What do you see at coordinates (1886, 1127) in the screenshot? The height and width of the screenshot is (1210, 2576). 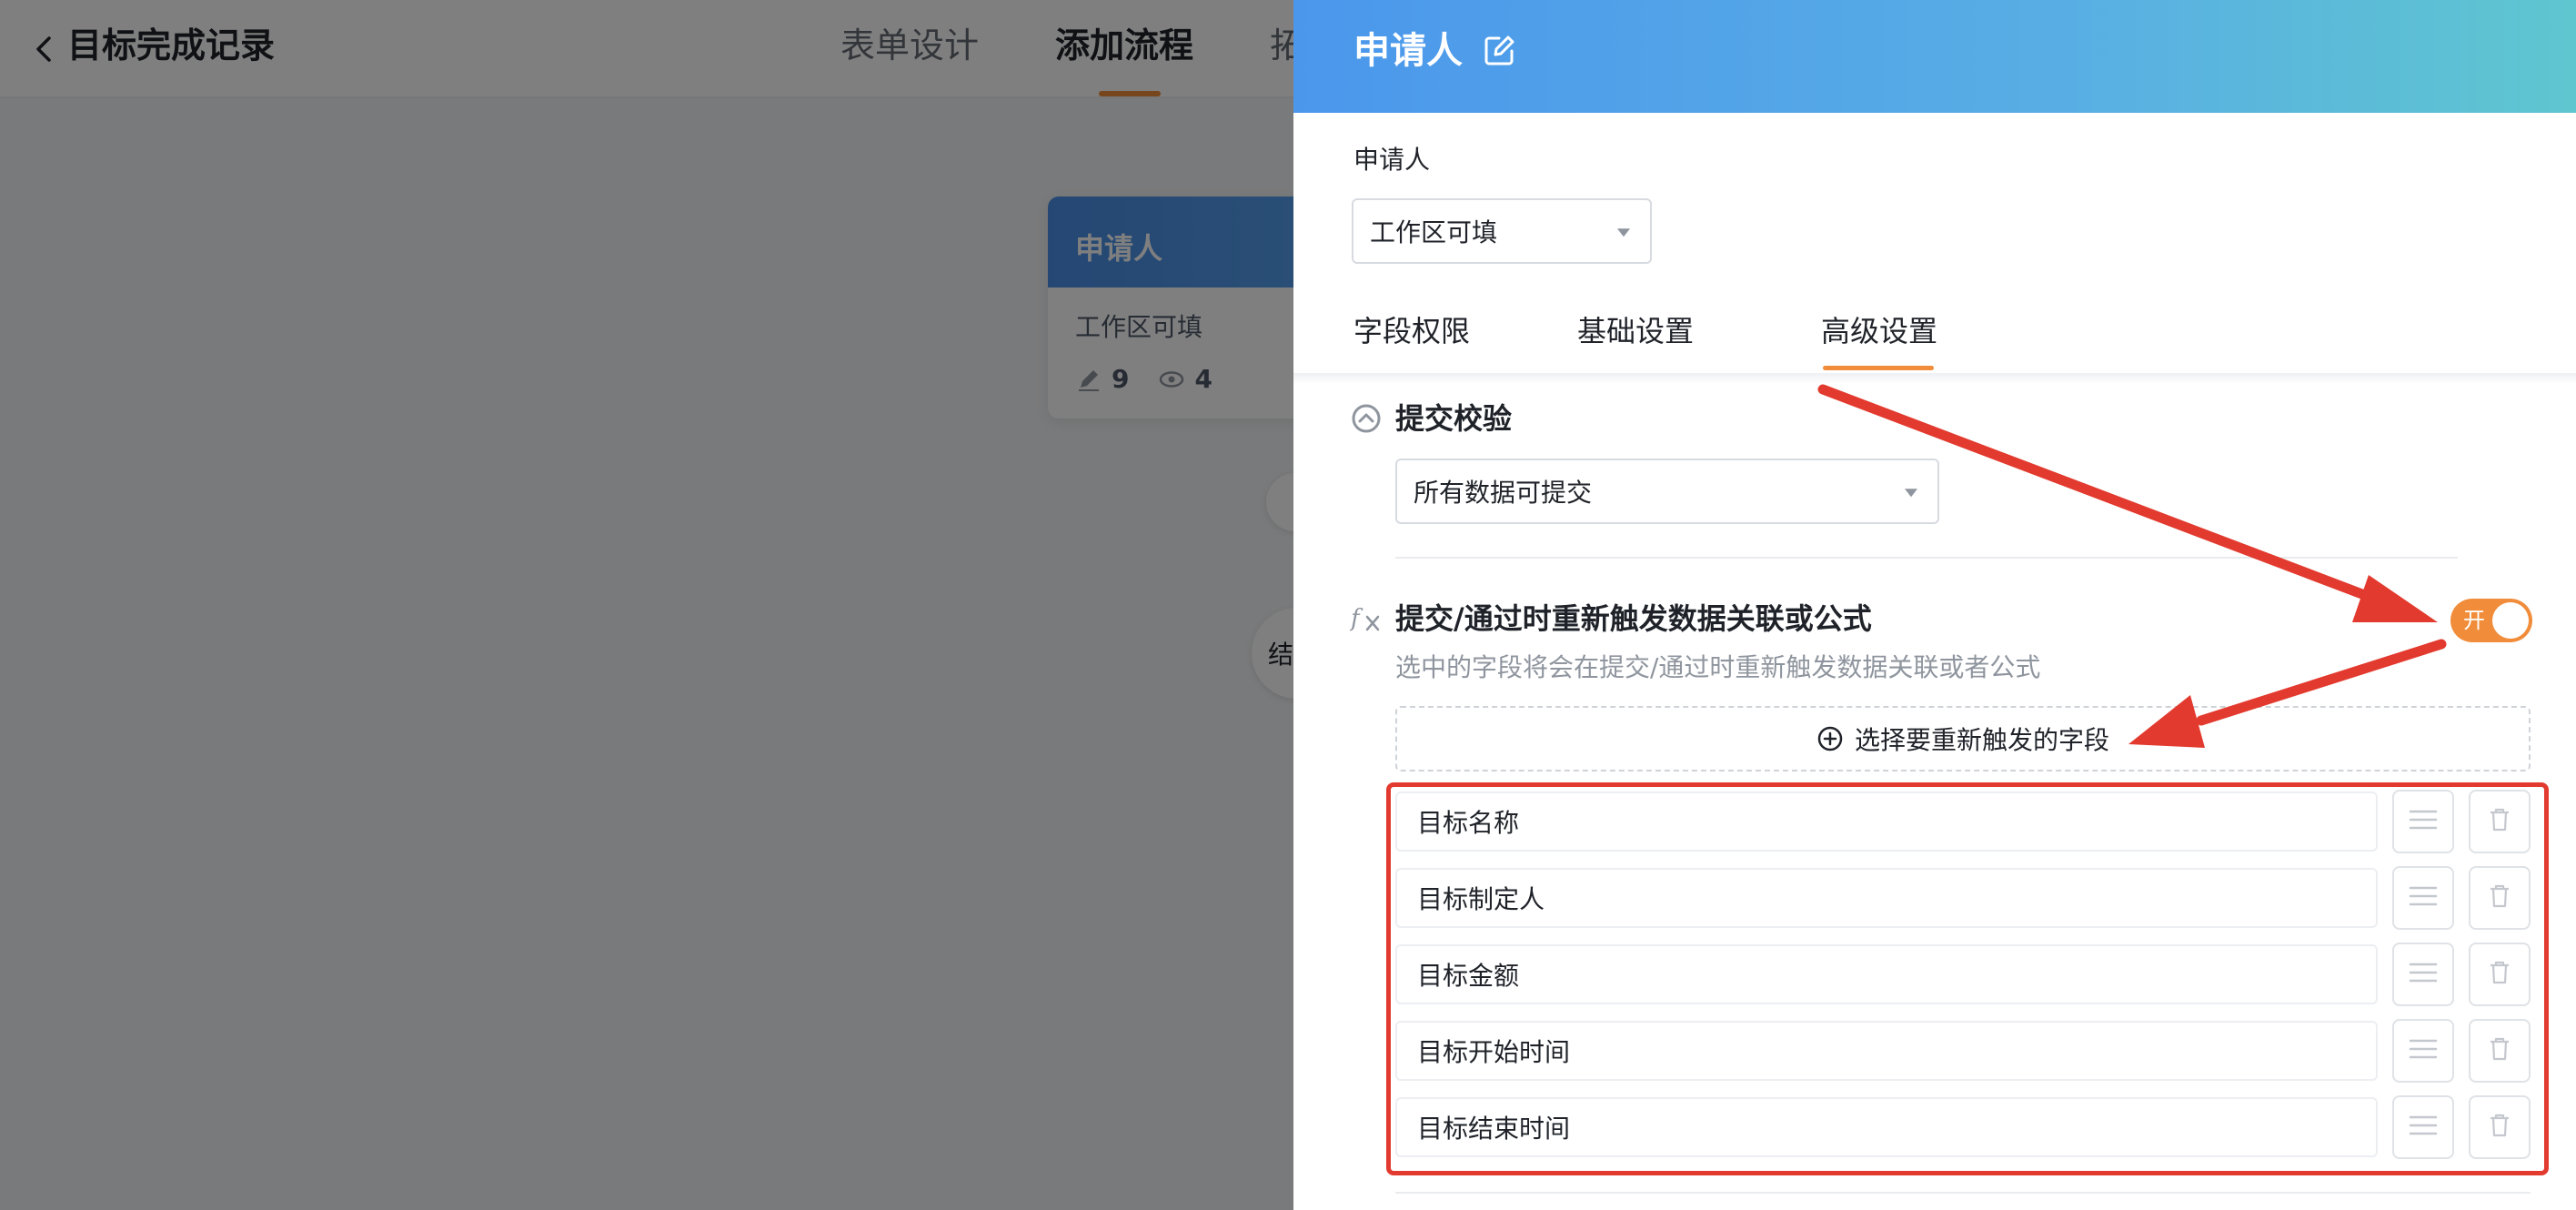 I see `field-name: 目标结束时间` at bounding box center [1886, 1127].